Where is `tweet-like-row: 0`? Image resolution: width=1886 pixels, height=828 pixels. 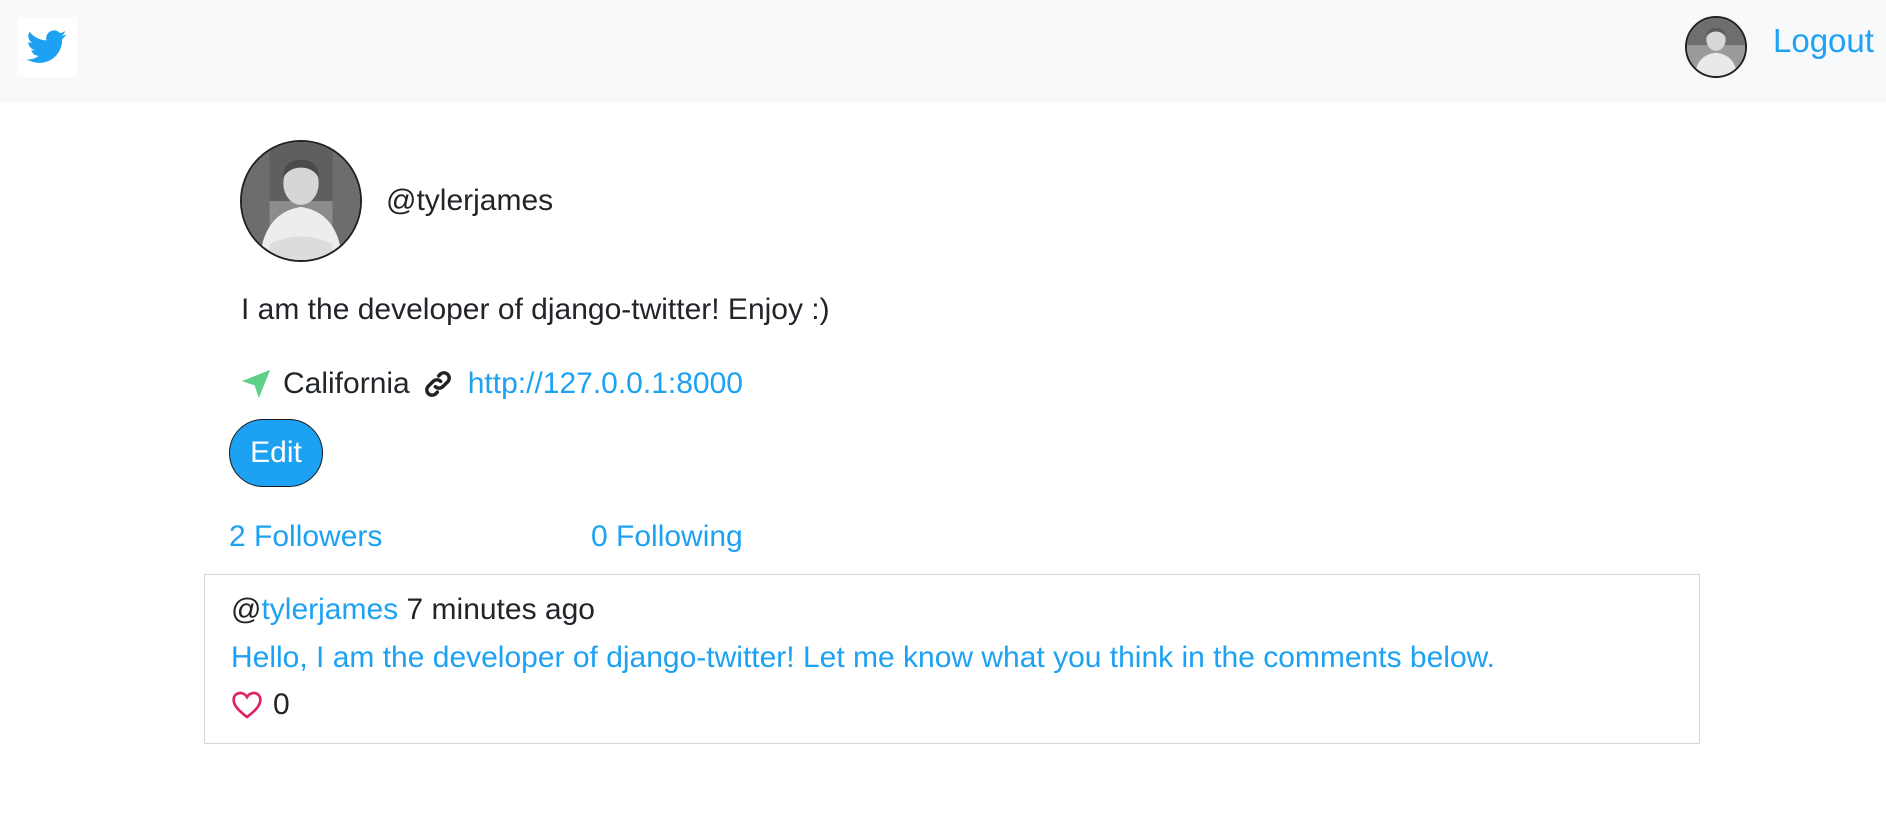
tweet-like-row: 0 is located at coordinates (260, 705).